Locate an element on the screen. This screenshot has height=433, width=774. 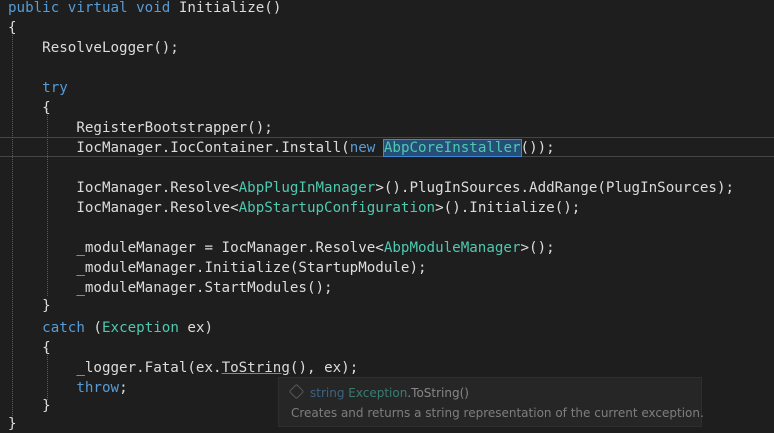
type-name: AbpModuleManager is located at coordinates (452, 248).